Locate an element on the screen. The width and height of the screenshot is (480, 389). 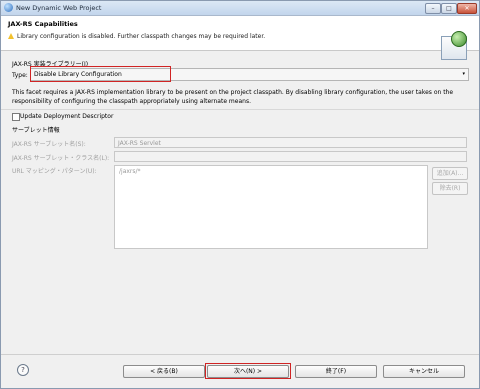
title-bar: New Dynamic Web Project – □ ✕ is located at coordinates (240, 8).